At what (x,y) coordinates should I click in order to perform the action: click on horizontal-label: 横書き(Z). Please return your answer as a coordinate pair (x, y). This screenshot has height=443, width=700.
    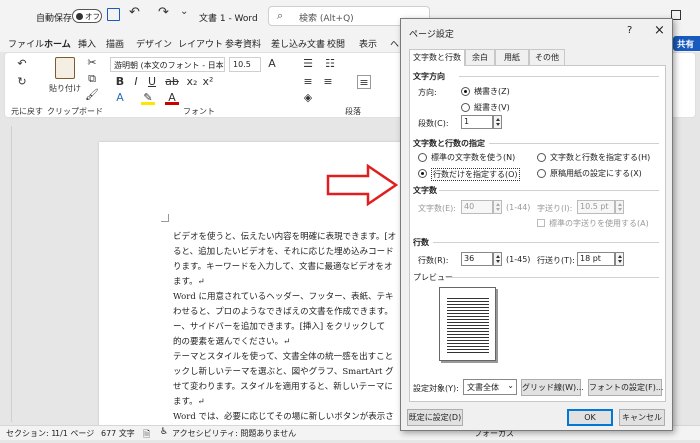
    Looking at the image, I should click on (492, 91).